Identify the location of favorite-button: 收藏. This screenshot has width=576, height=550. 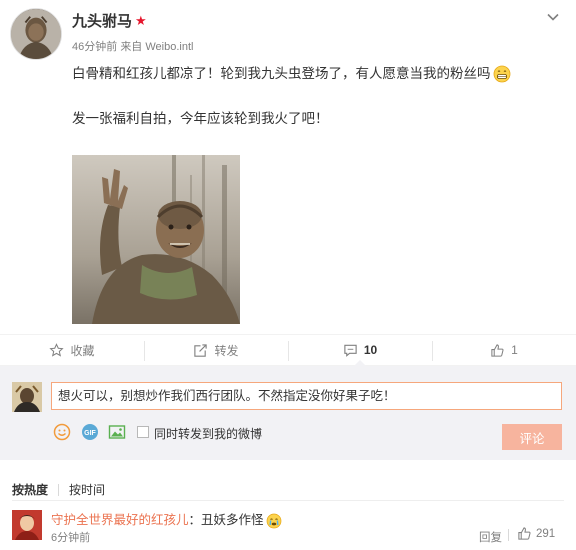
(72, 350).